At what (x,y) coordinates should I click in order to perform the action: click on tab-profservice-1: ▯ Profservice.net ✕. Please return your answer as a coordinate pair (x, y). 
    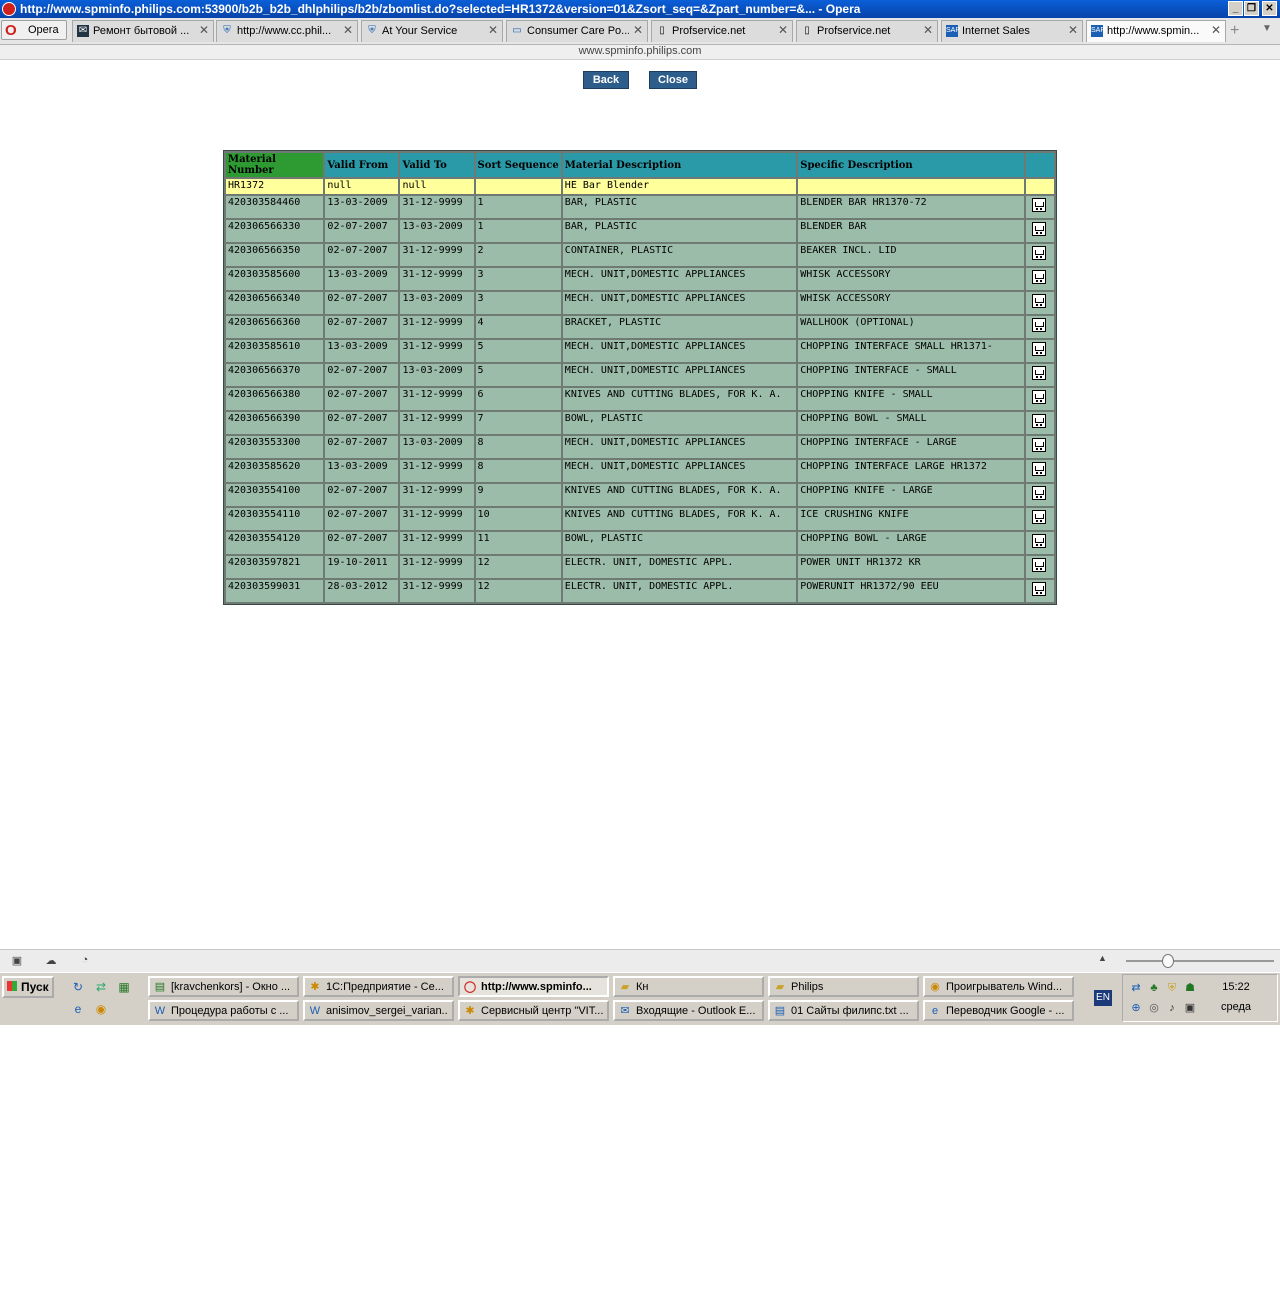
    Looking at the image, I should click on (722, 31).